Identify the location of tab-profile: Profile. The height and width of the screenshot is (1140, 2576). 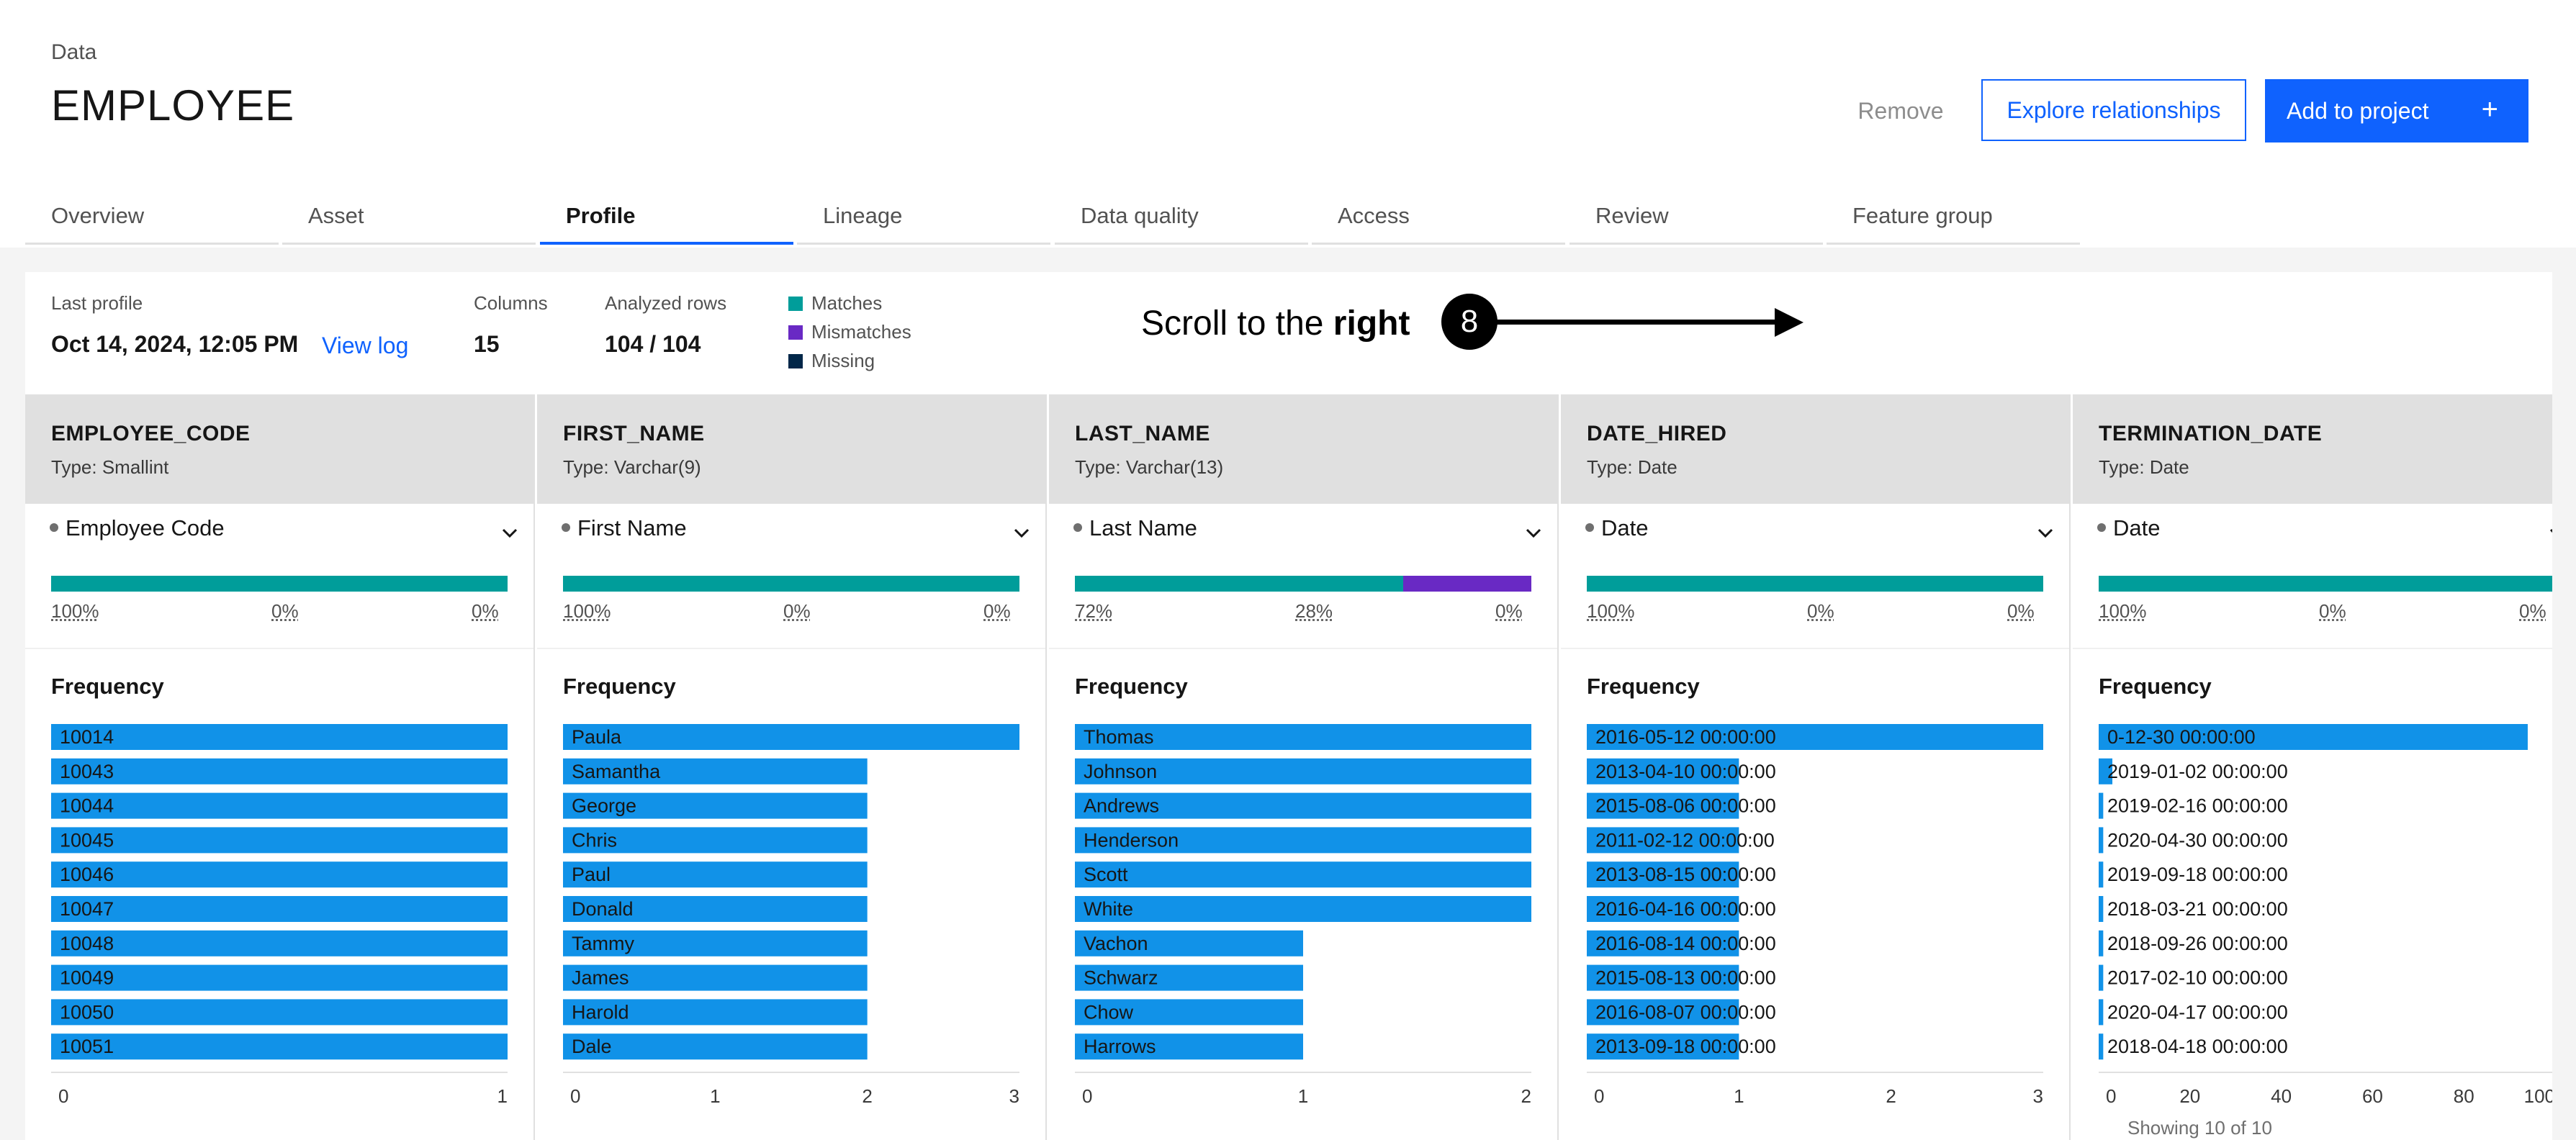
(666, 220).